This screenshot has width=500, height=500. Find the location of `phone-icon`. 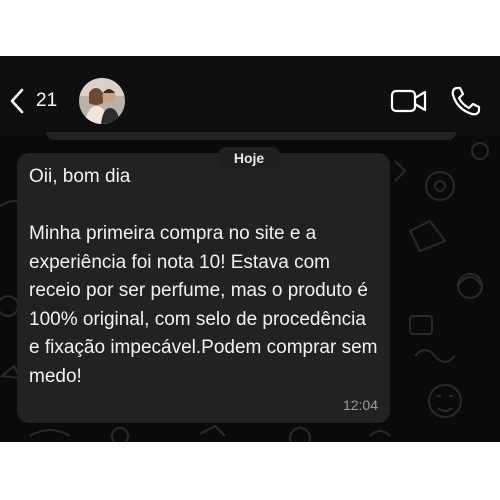

phone-icon is located at coordinates (466, 101).